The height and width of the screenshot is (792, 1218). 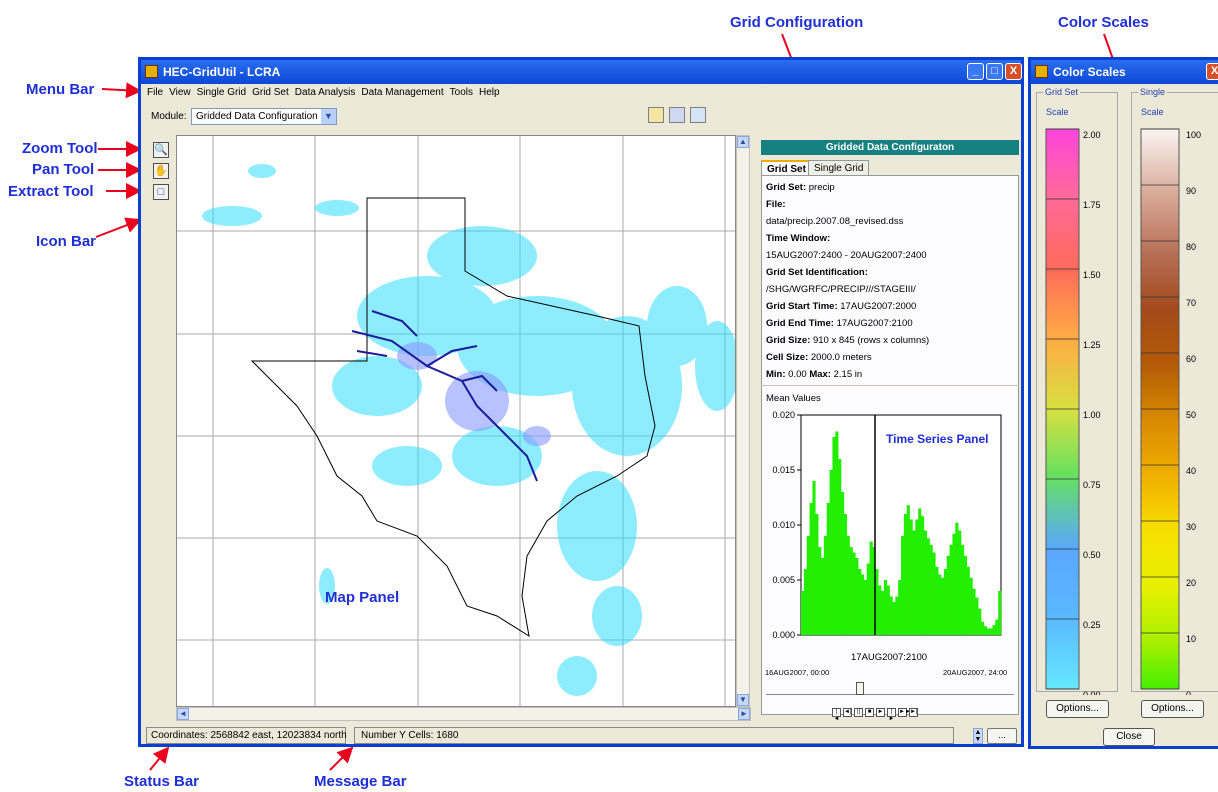 What do you see at coordinates (121, 90) in the screenshot?
I see `menu-bar-arrow` at bounding box center [121, 90].